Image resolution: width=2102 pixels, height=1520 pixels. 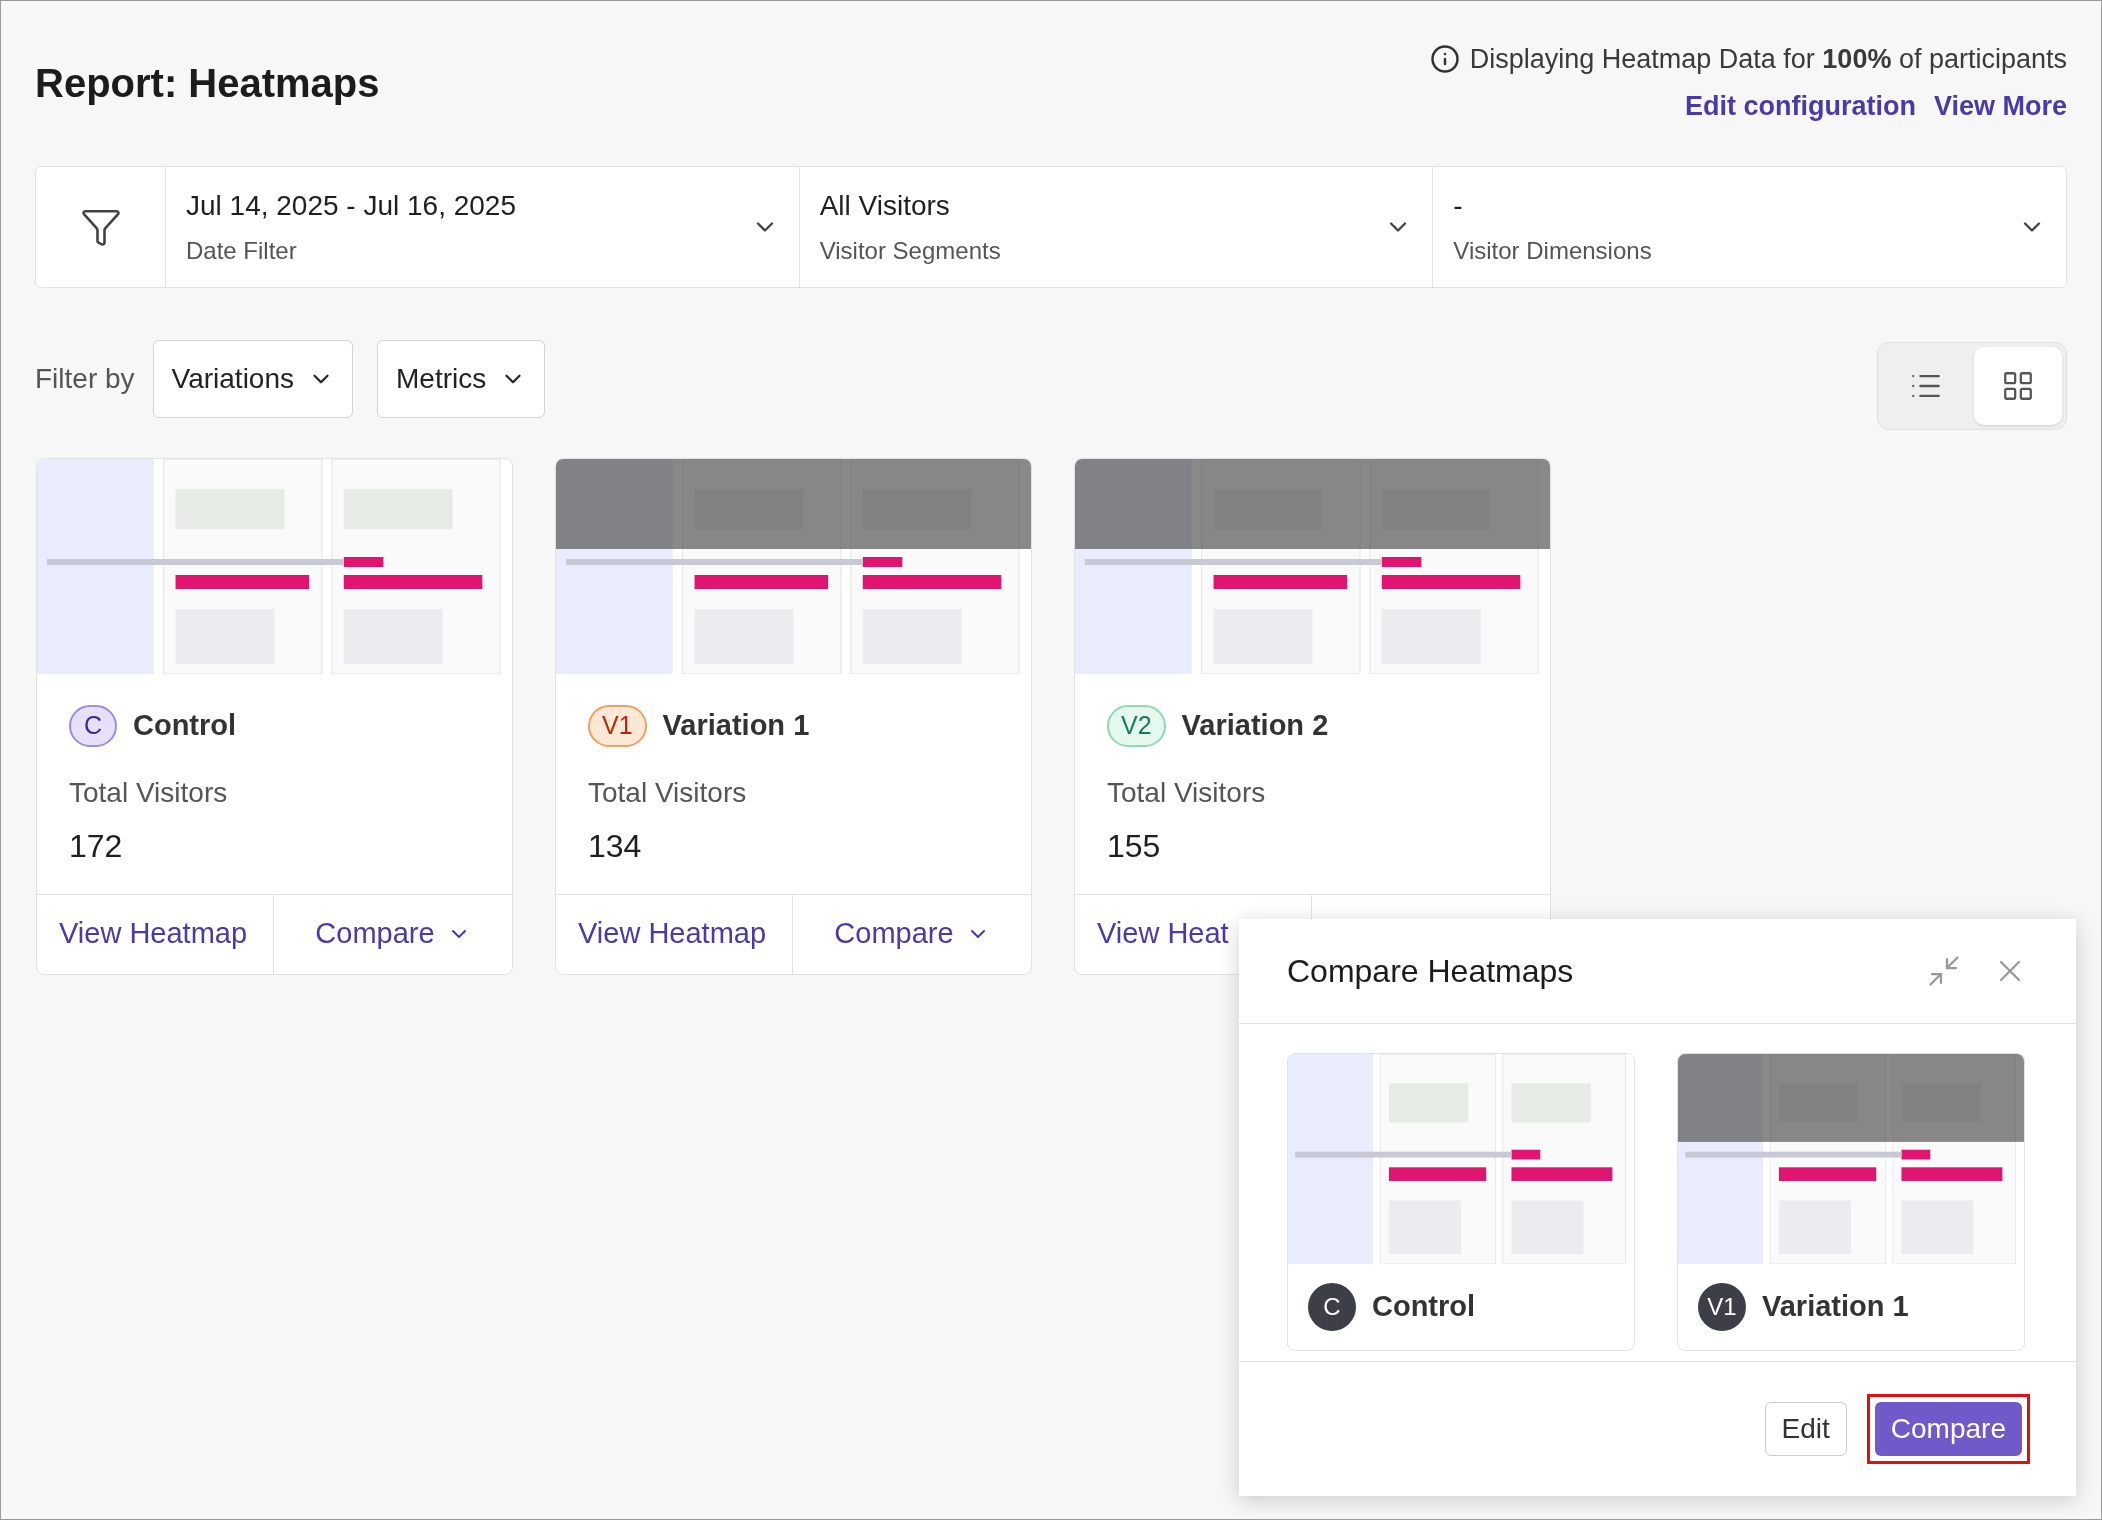 What do you see at coordinates (1444, 59) in the screenshot?
I see `info-icon` at bounding box center [1444, 59].